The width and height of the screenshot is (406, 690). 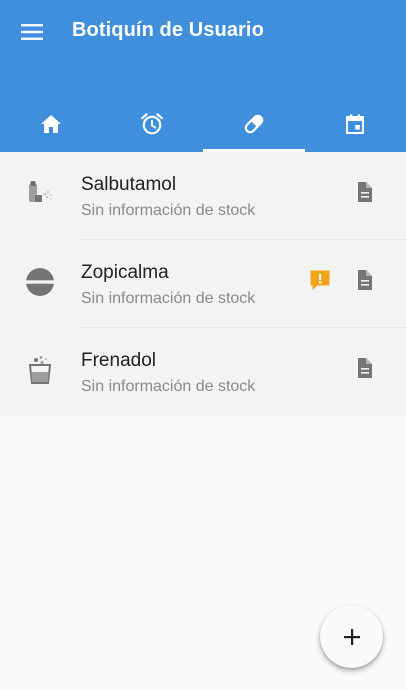 I want to click on hamburger-menu-icon, so click(x=32, y=32).